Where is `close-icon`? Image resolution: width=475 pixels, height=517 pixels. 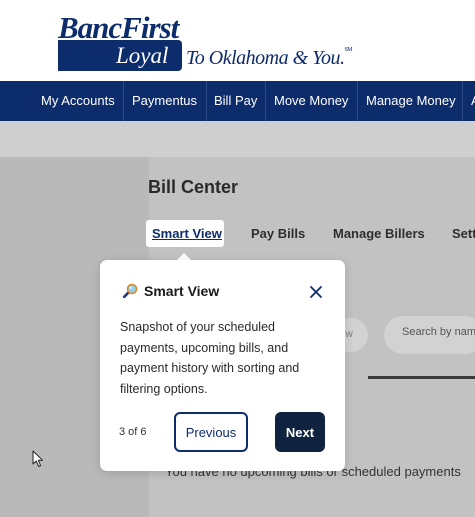
close-icon is located at coordinates (316, 292).